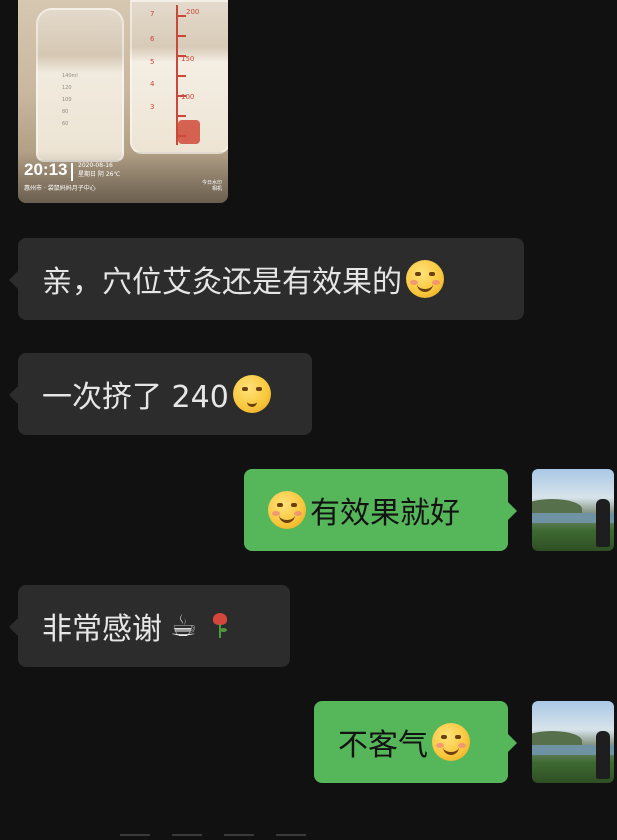 Image resolution: width=617 pixels, height=840 pixels. What do you see at coordinates (102, 629) in the screenshot?
I see `message-text: 非常感谢` at bounding box center [102, 629].